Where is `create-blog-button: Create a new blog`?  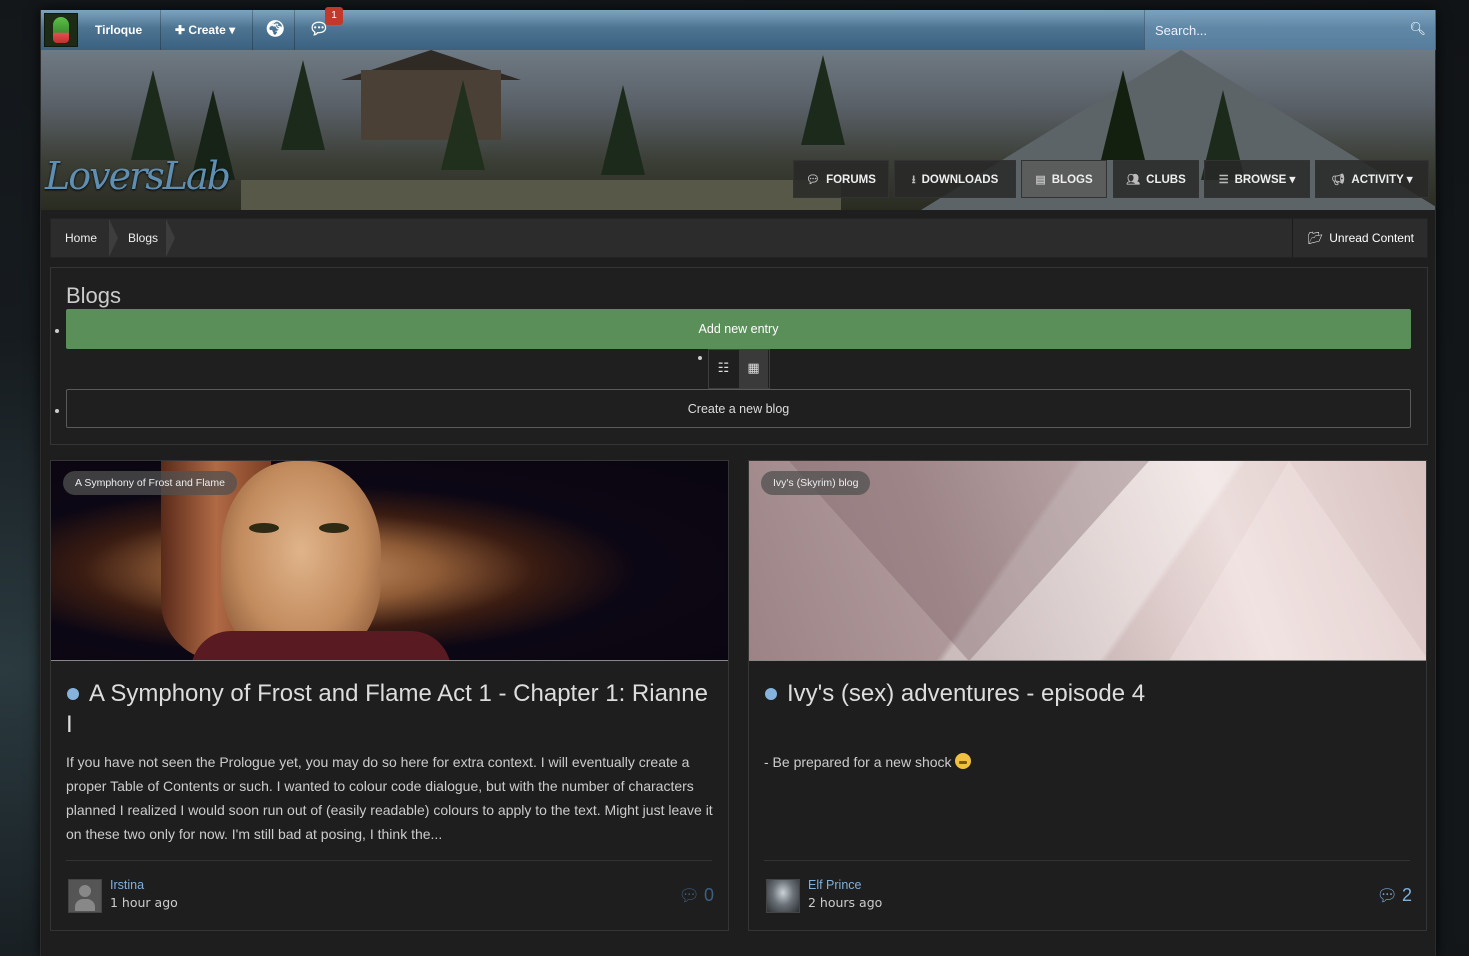 create-blog-button: Create a new blog is located at coordinates (738, 408).